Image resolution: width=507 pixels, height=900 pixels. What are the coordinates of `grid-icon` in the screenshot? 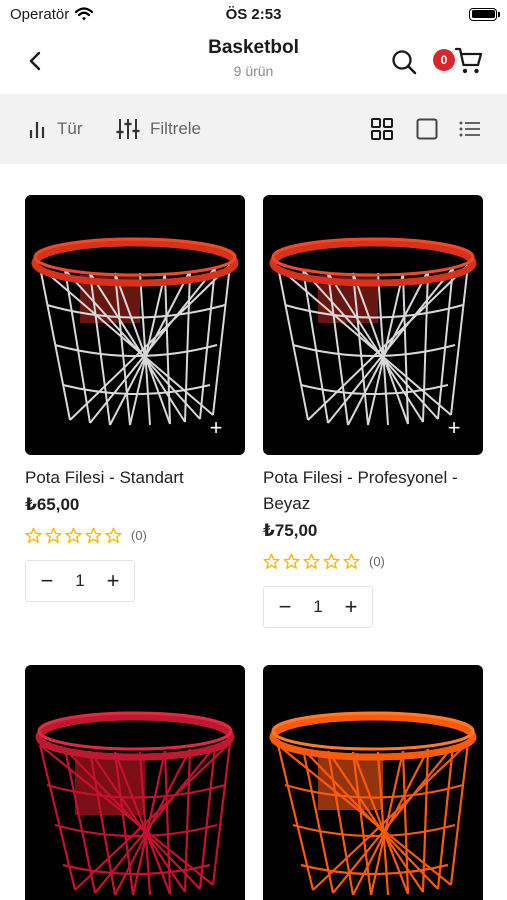 It's located at (382, 129).